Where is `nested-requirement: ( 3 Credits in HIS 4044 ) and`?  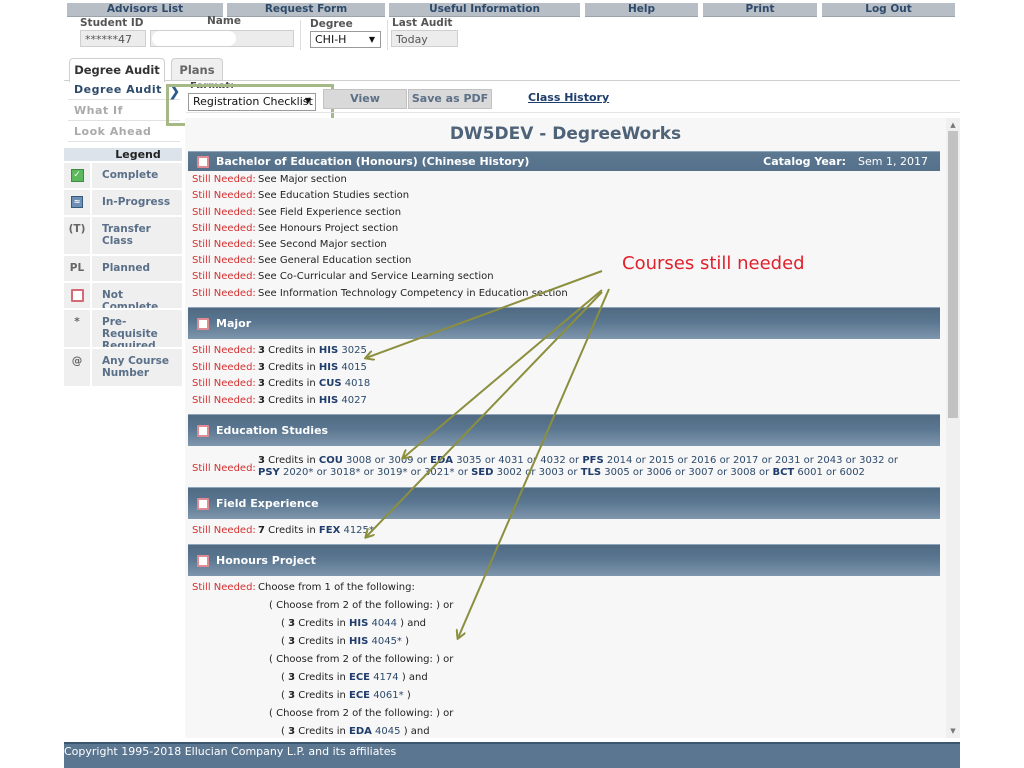
nested-requirement: ( 3 Credits in HIS 4044 ) and is located at coordinates (353, 624).